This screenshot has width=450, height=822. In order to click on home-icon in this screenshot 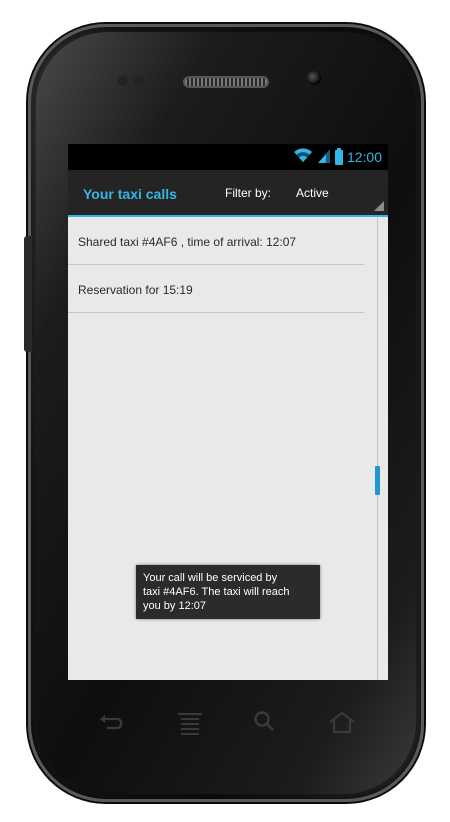, I will do `click(342, 723)`.